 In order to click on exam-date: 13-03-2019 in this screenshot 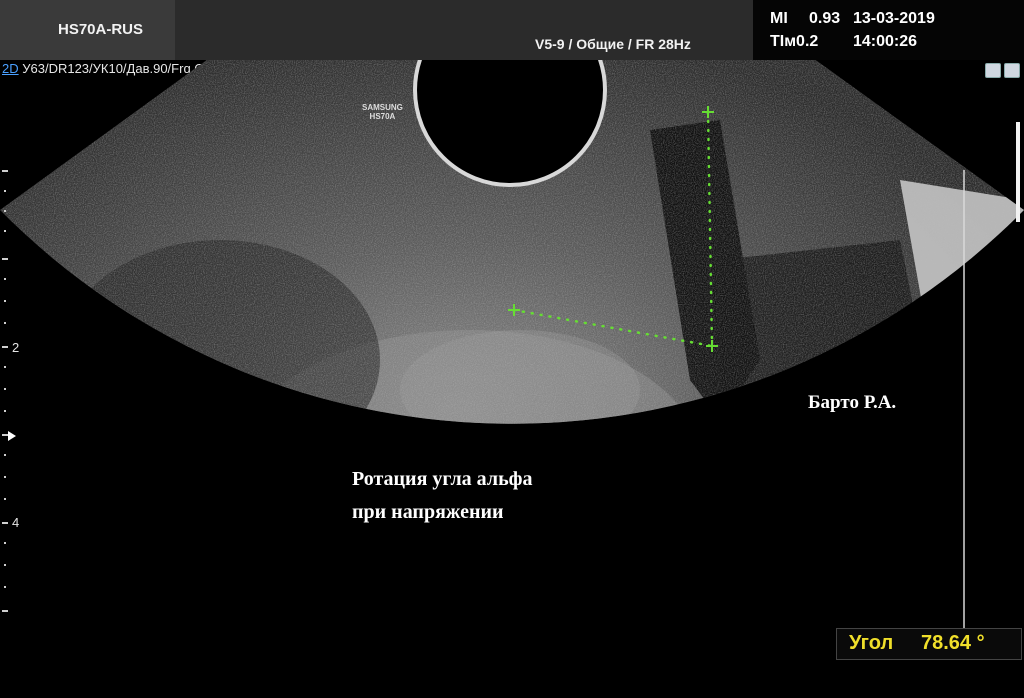, I will do `click(894, 18)`.